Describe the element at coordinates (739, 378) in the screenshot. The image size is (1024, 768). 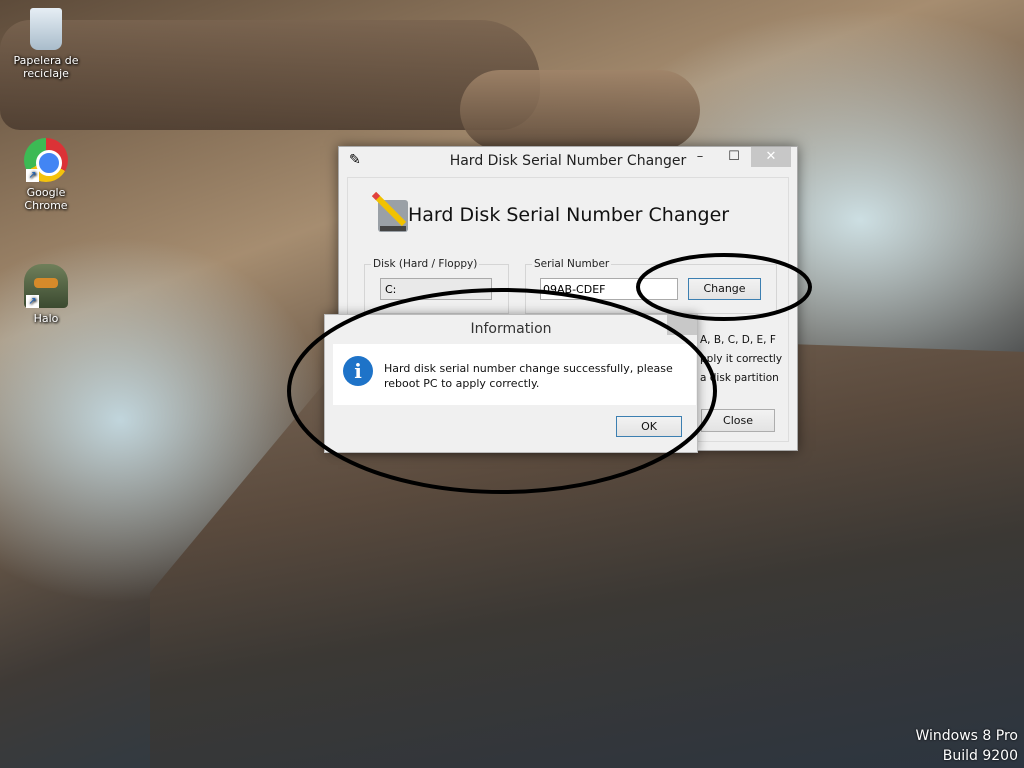
I see `hint-text: a disk partition` at that location.